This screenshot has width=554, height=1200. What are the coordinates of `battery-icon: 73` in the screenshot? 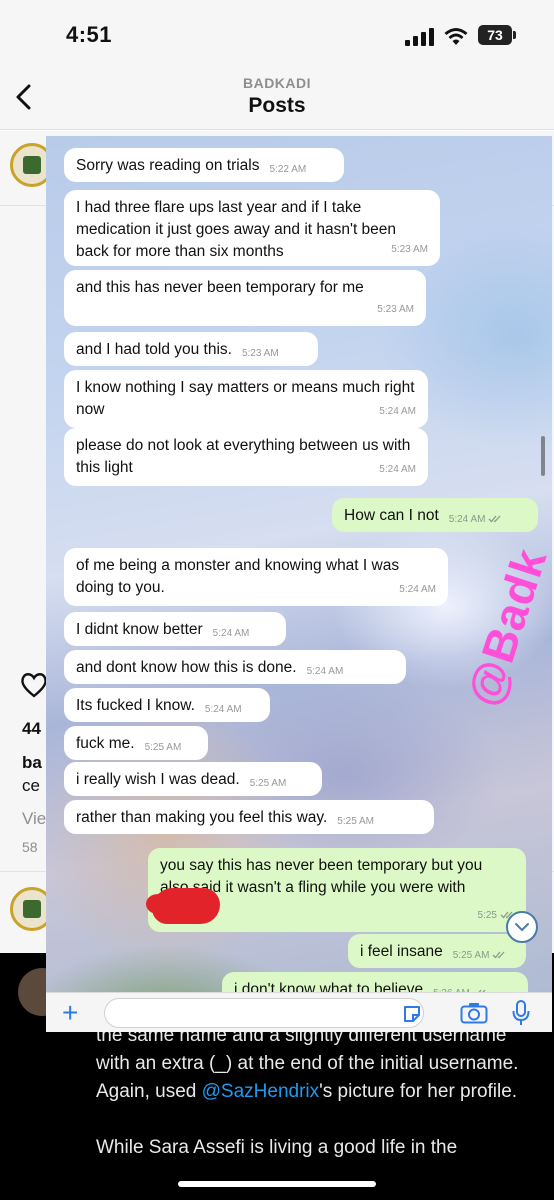 It's located at (497, 35).